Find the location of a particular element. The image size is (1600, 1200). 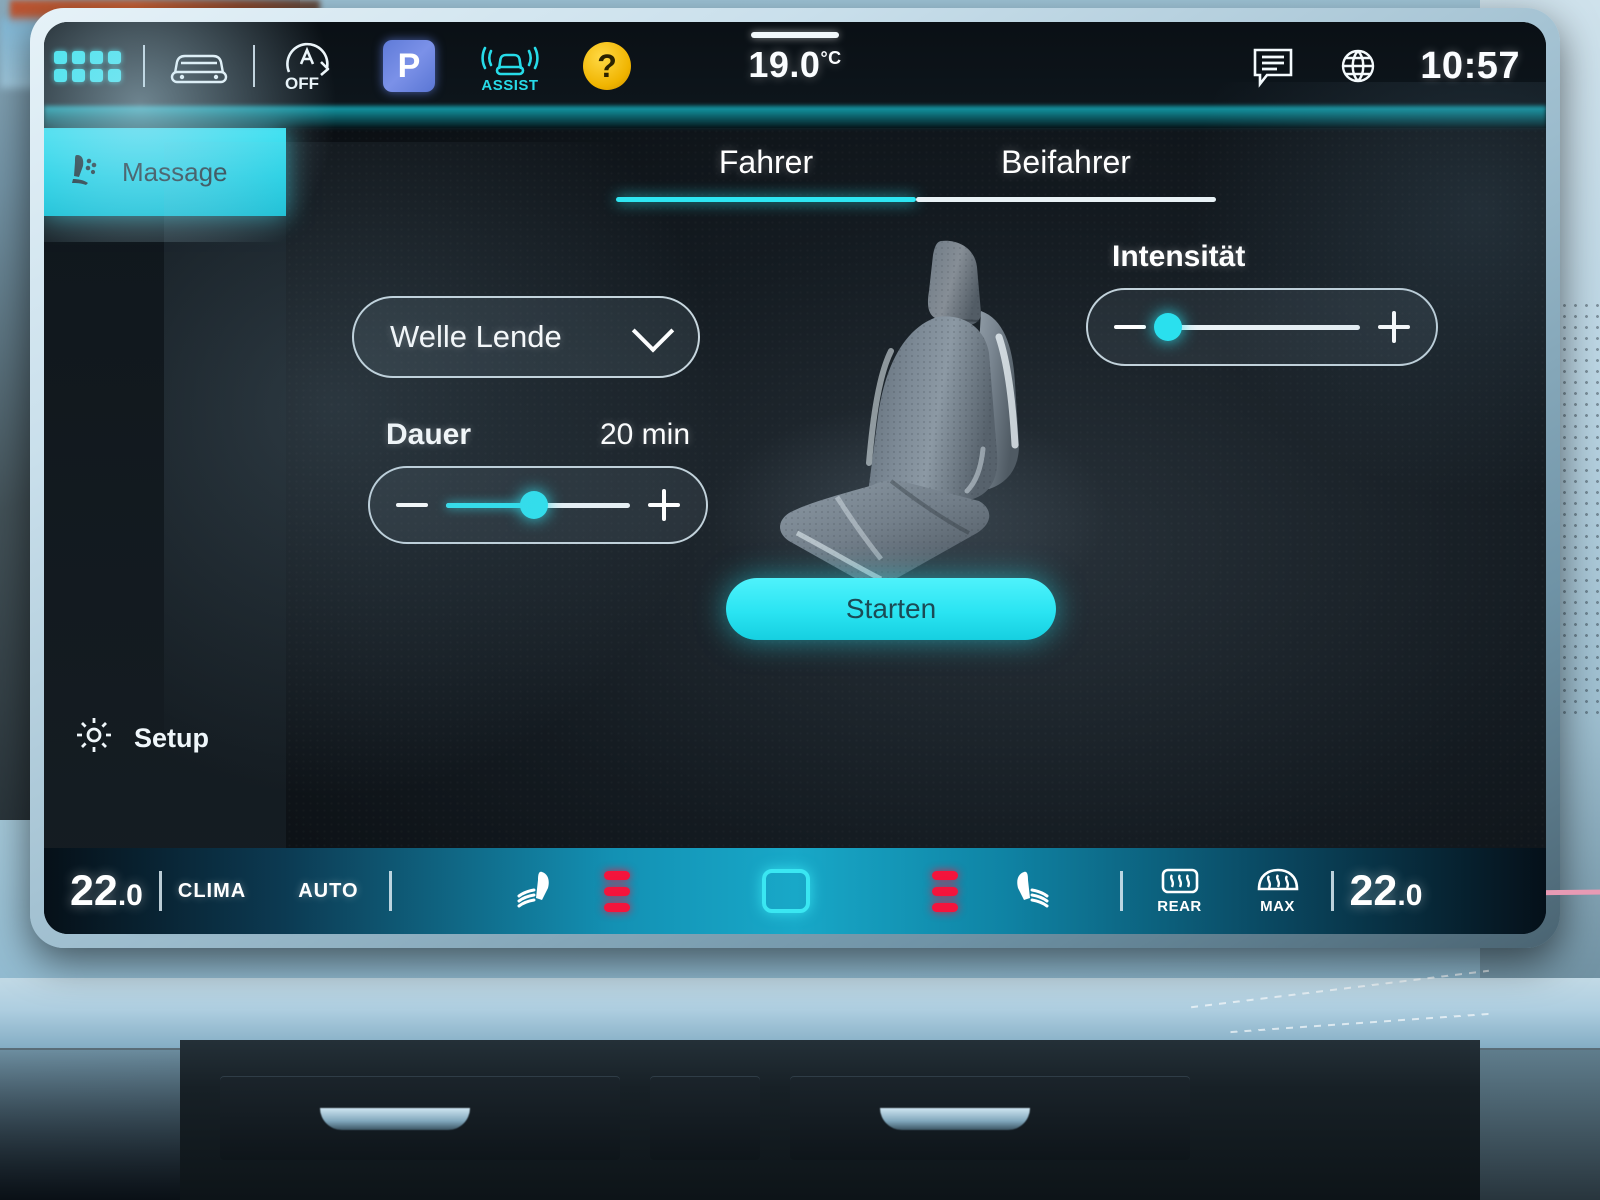

rear-defrost-button: REAR is located at coordinates (1180, 891).